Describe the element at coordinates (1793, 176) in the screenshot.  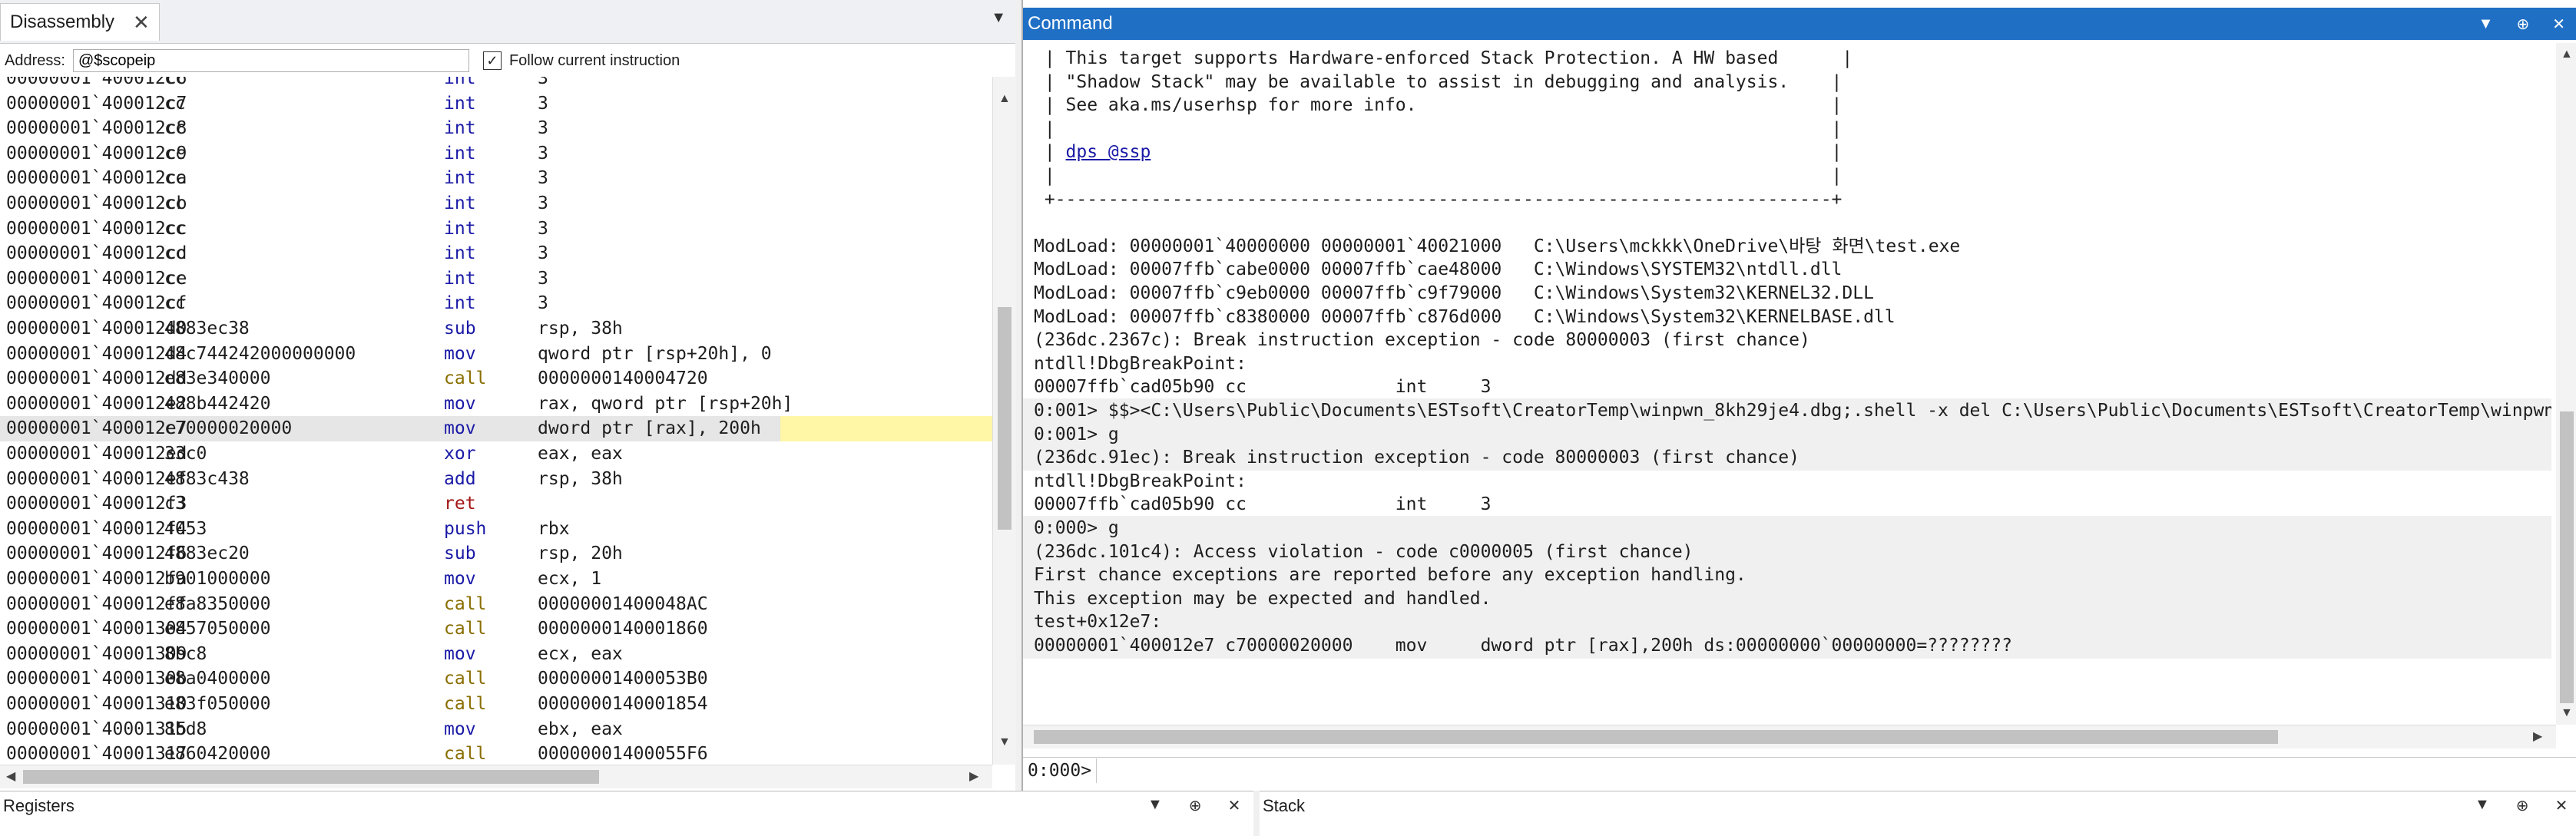
I see `command-output-line: | |` at that location.